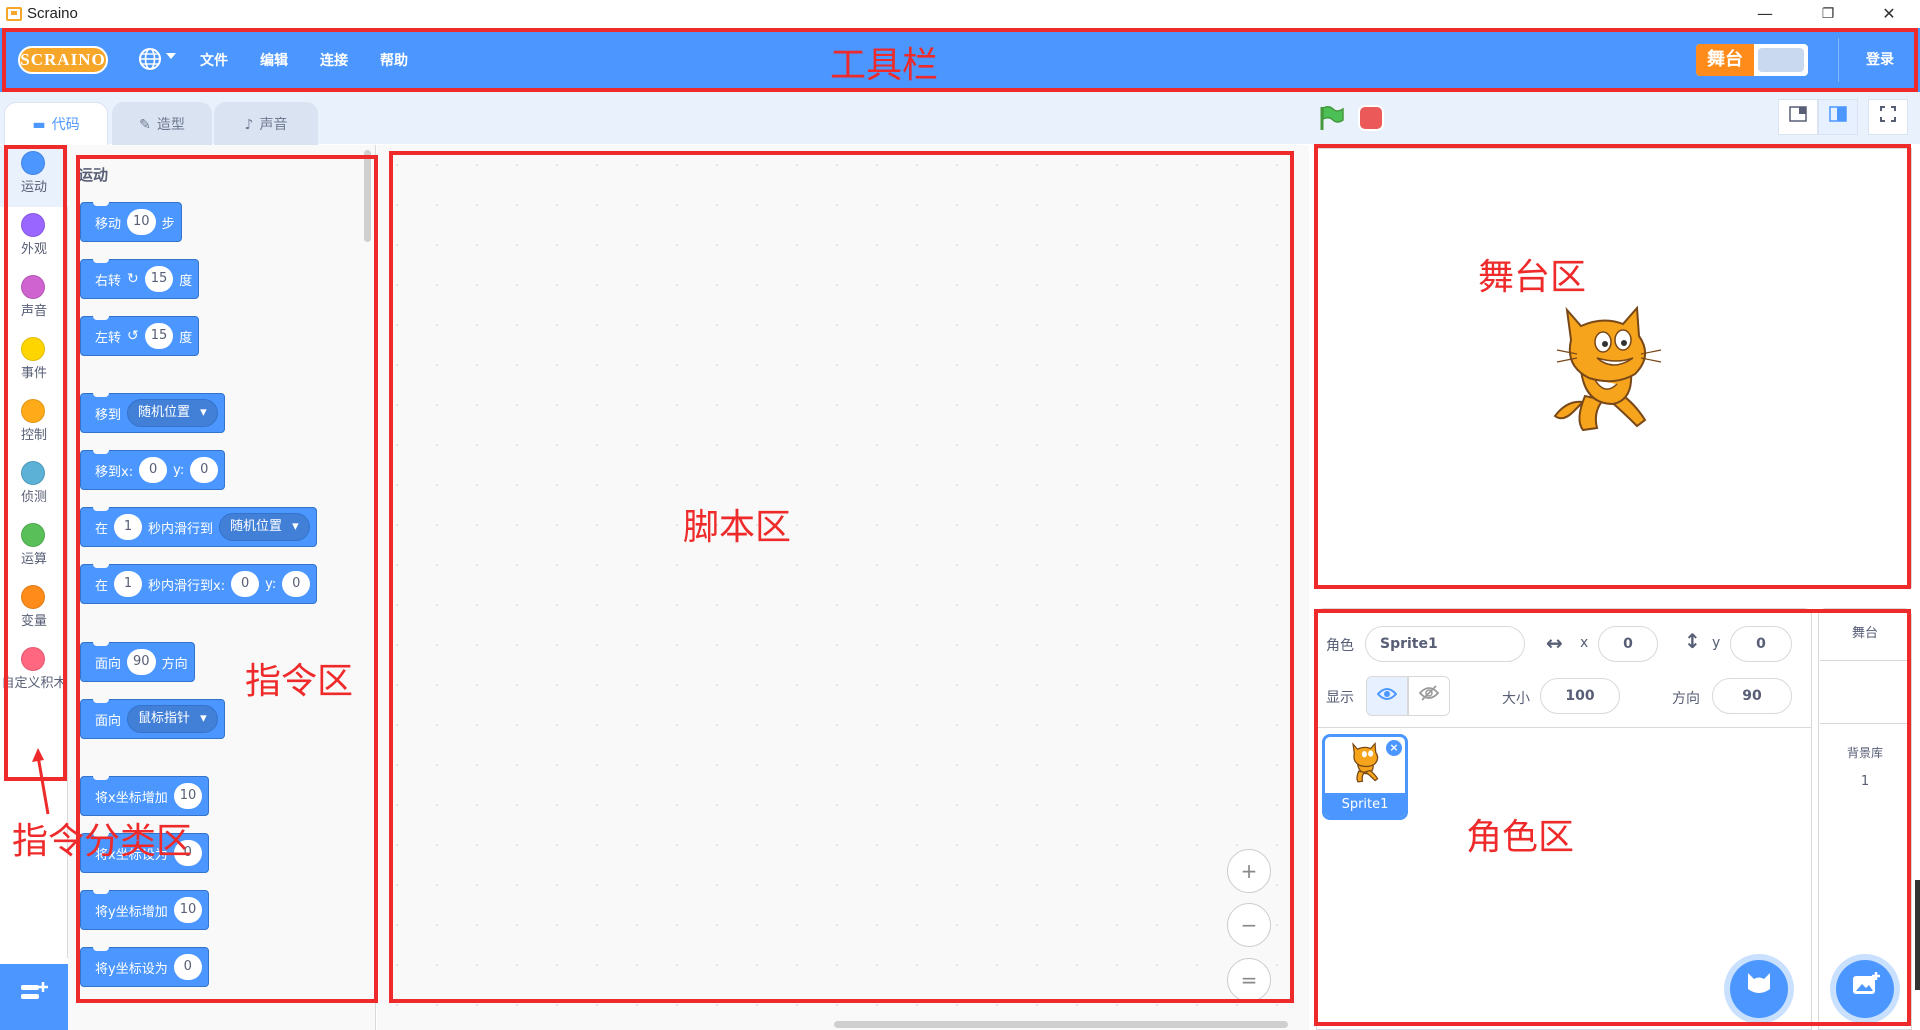 The image size is (1920, 1030). What do you see at coordinates (1580, 696) in the screenshot?
I see `size-input: 100` at bounding box center [1580, 696].